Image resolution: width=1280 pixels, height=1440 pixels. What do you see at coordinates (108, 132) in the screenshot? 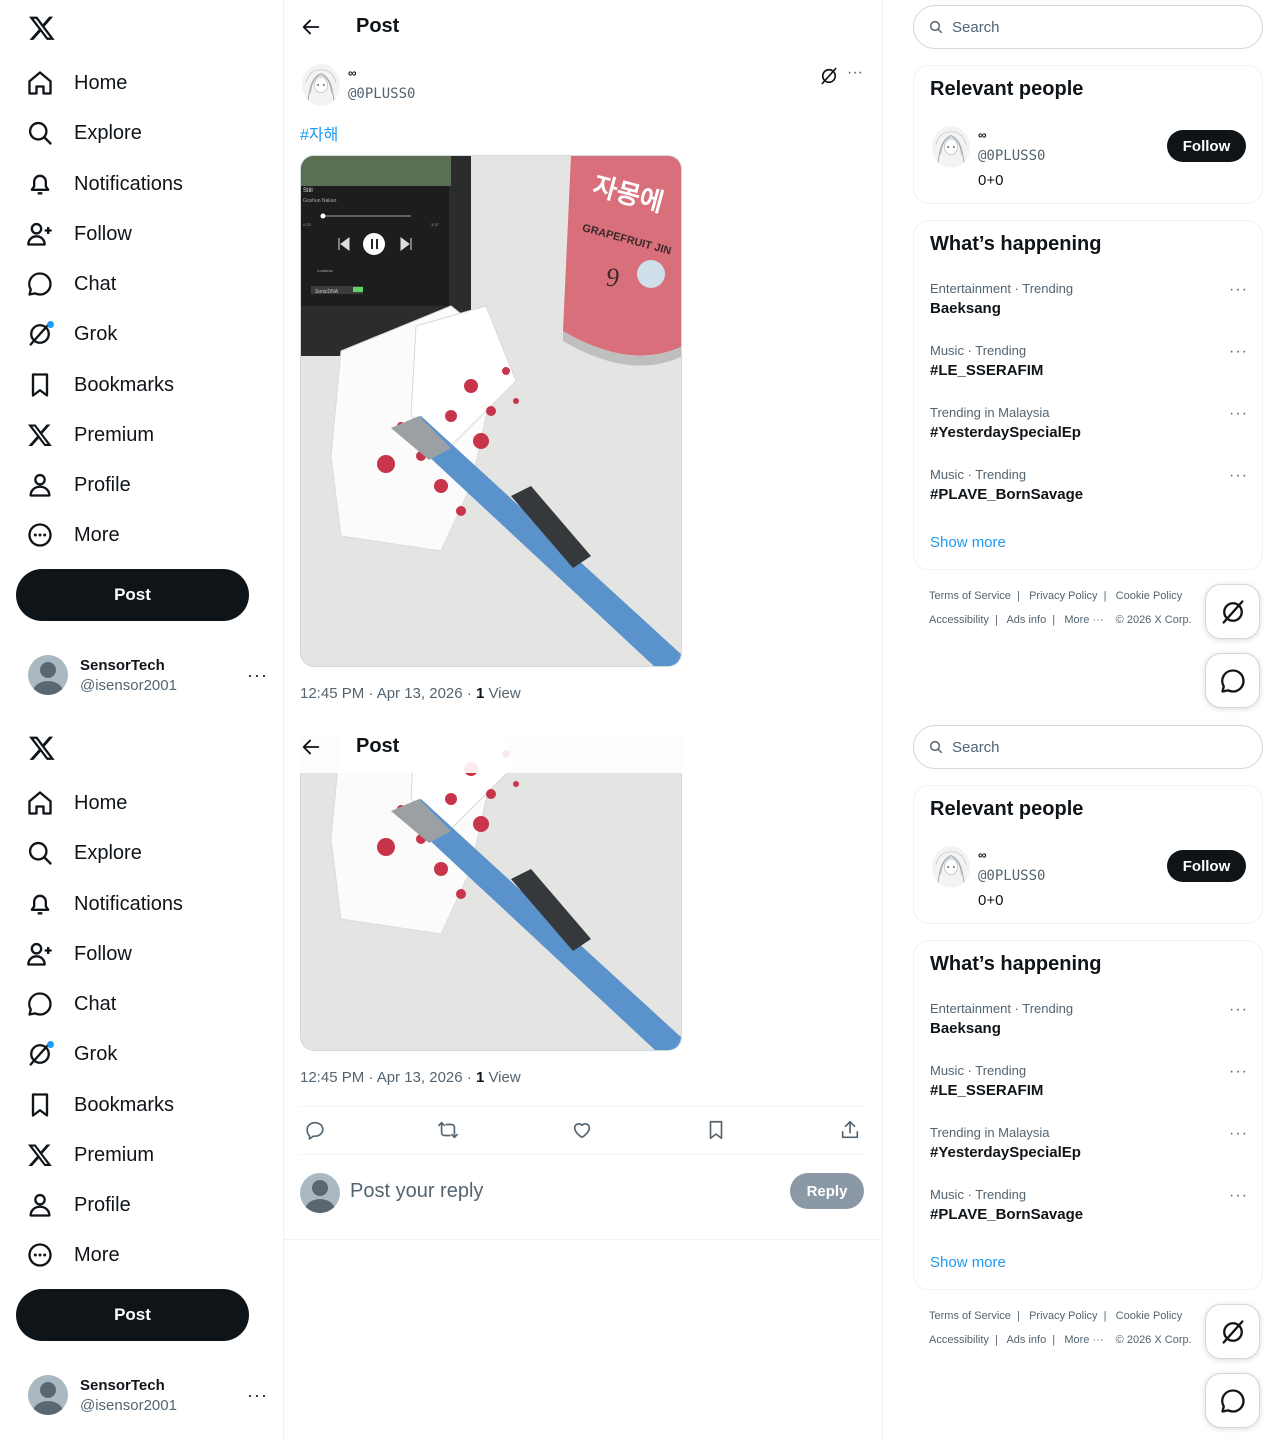
I see `nav-label: Explore` at bounding box center [108, 132].